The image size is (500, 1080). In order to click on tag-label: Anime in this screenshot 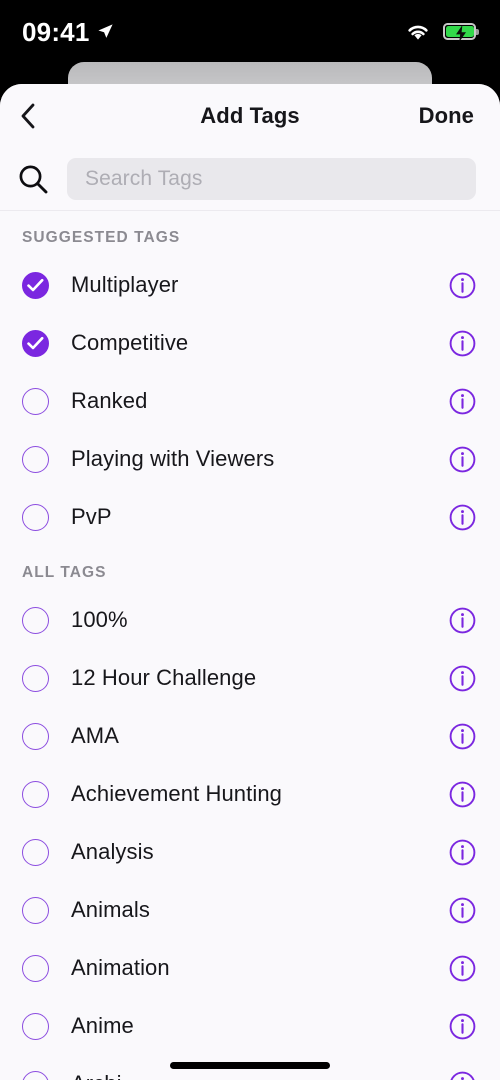, I will do `click(102, 1025)`.